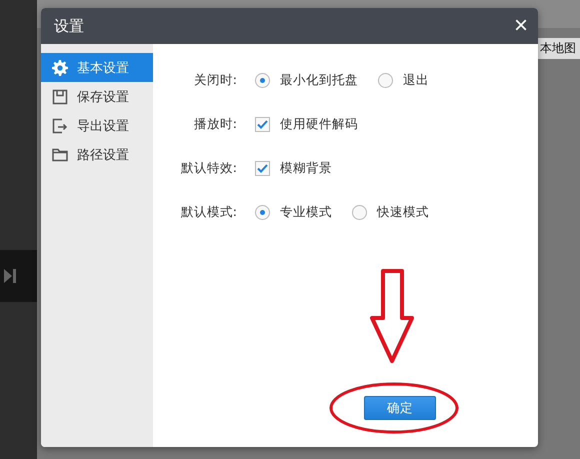 This screenshot has height=459, width=580. What do you see at coordinates (208, 212) in the screenshot?
I see `setting-label: 默认模式:` at bounding box center [208, 212].